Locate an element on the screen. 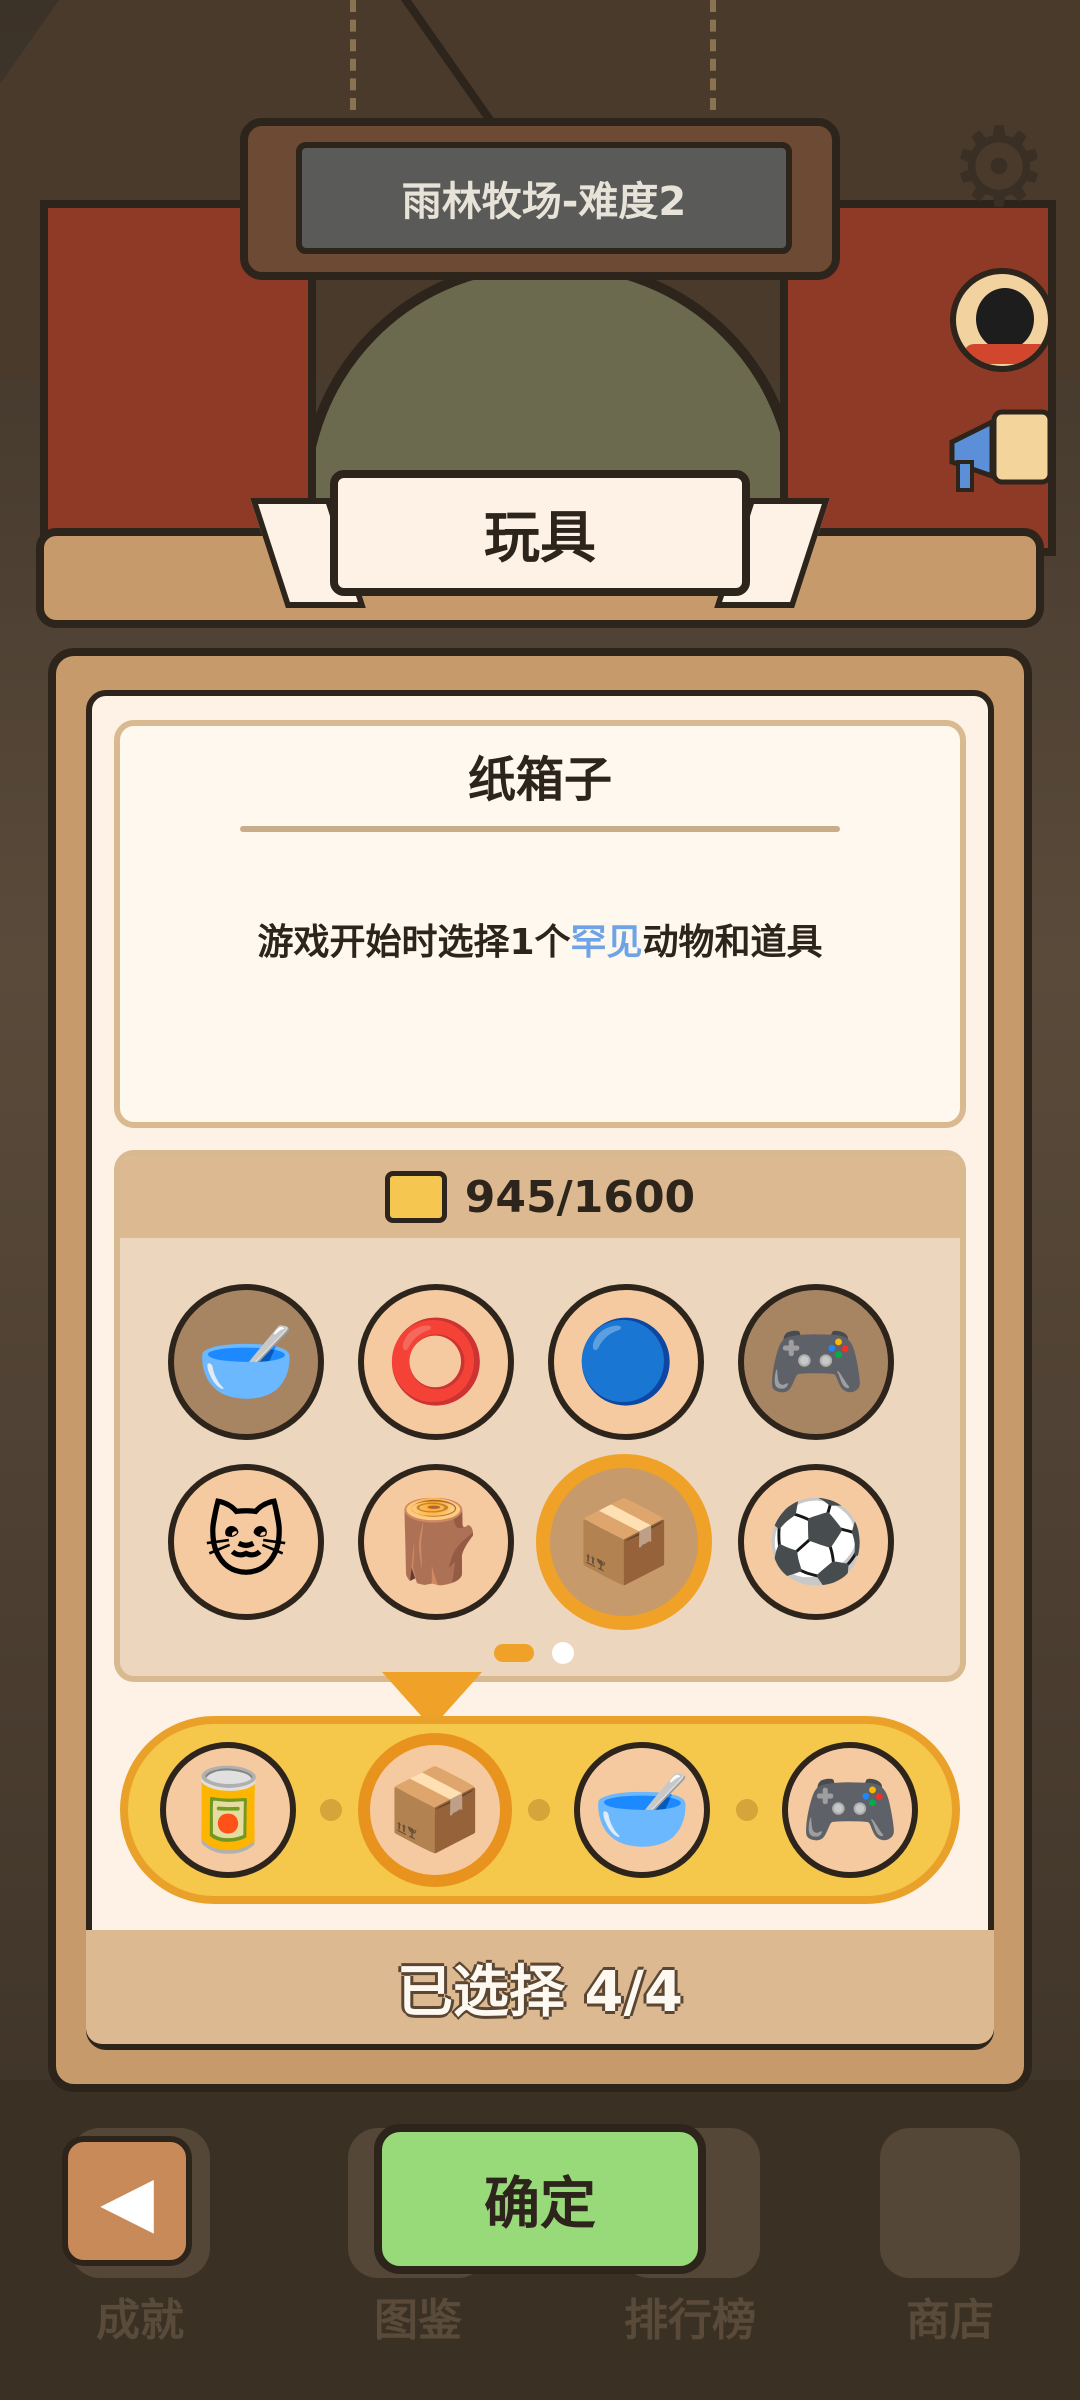 The height and width of the screenshot is (2400, 1080). pet-collar-icon: ⭕ is located at coordinates (436, 1361).